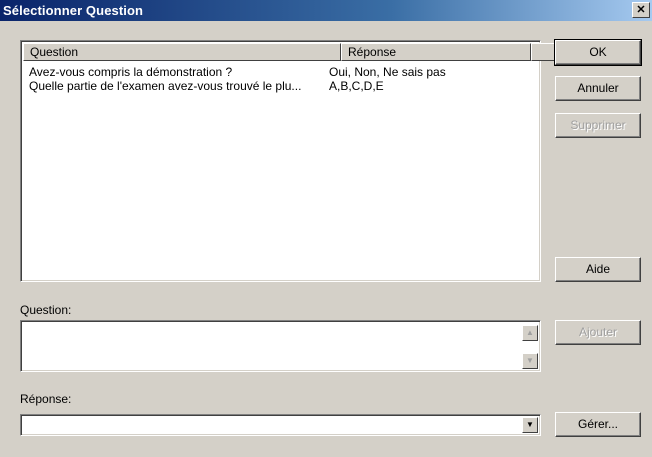 The image size is (652, 457). Describe the element at coordinates (182, 52) in the screenshot. I see `column-header-question: Question` at that location.